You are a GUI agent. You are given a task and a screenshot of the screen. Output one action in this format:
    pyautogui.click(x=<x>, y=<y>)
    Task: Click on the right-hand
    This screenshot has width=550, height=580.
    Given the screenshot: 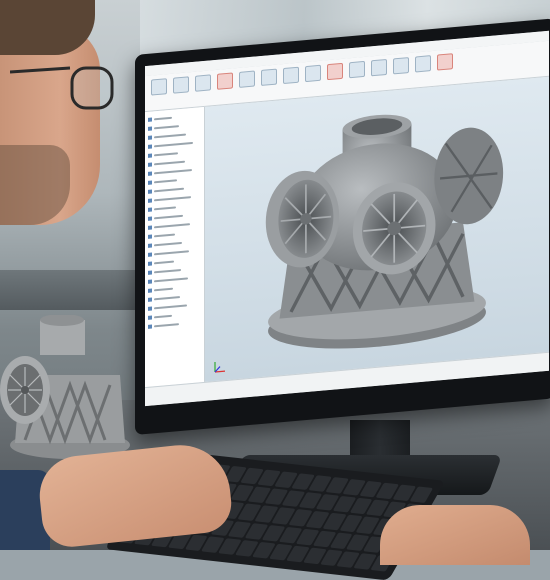 What is the action you would take?
    pyautogui.click(x=455, y=535)
    